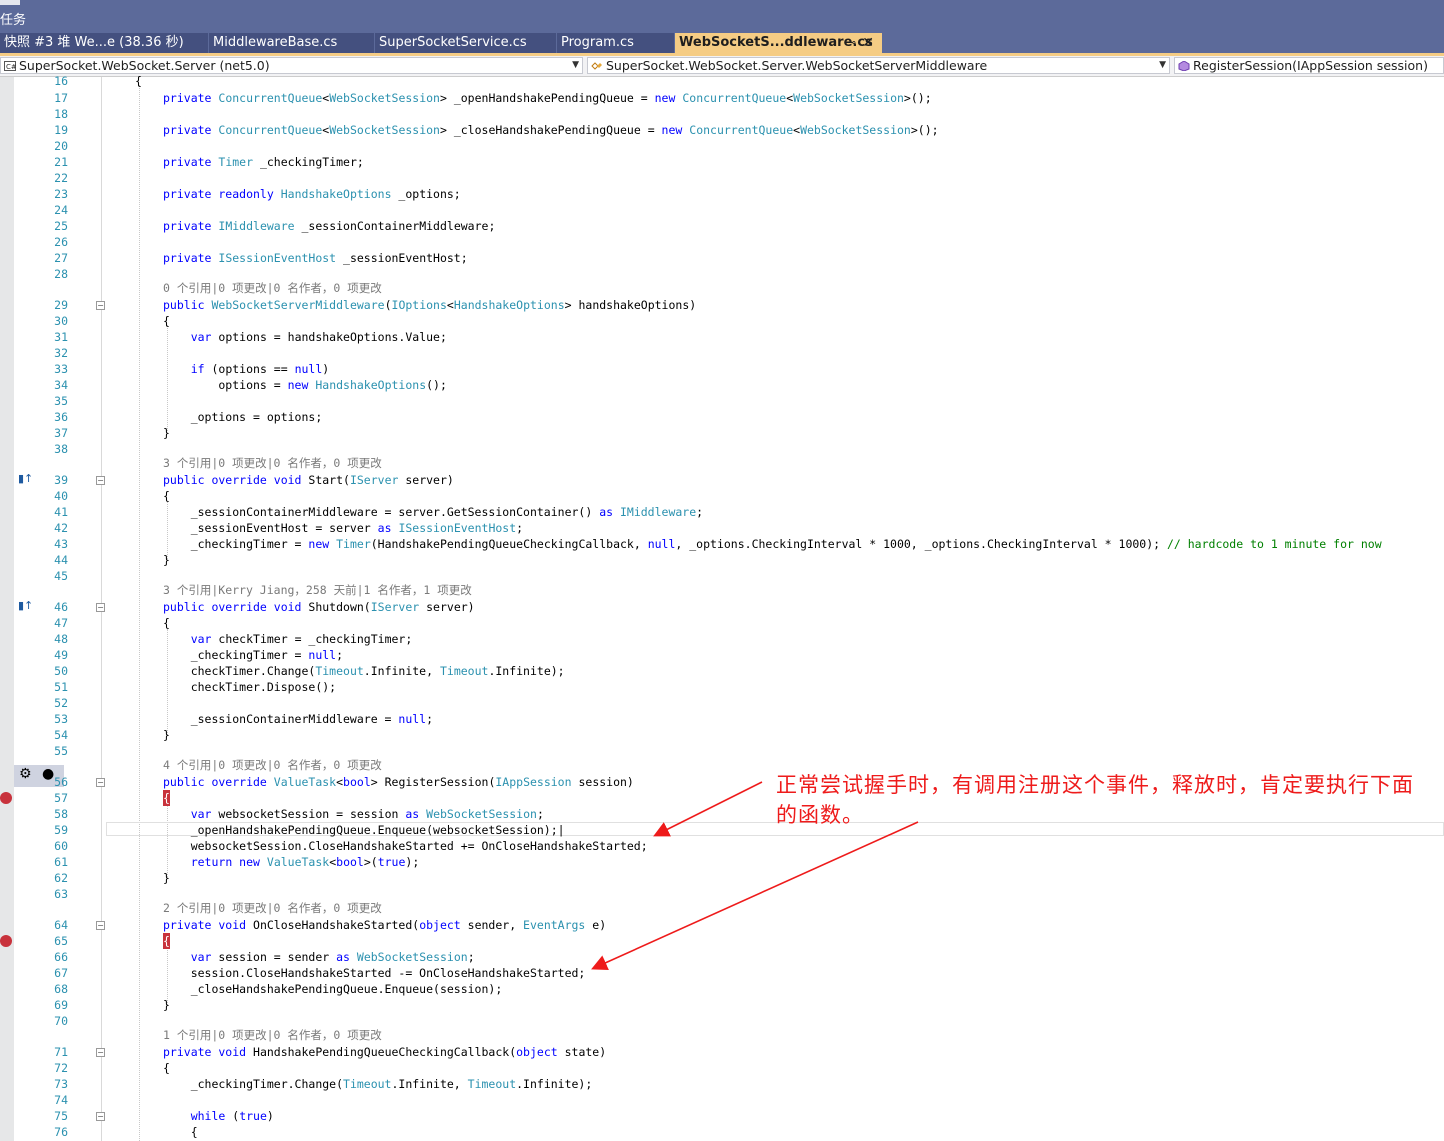  I want to click on annotation-text: 正常尝试握手时，有调用注册这个事件，释放时，肯定要执行下面的函数。, so click(1095, 800).